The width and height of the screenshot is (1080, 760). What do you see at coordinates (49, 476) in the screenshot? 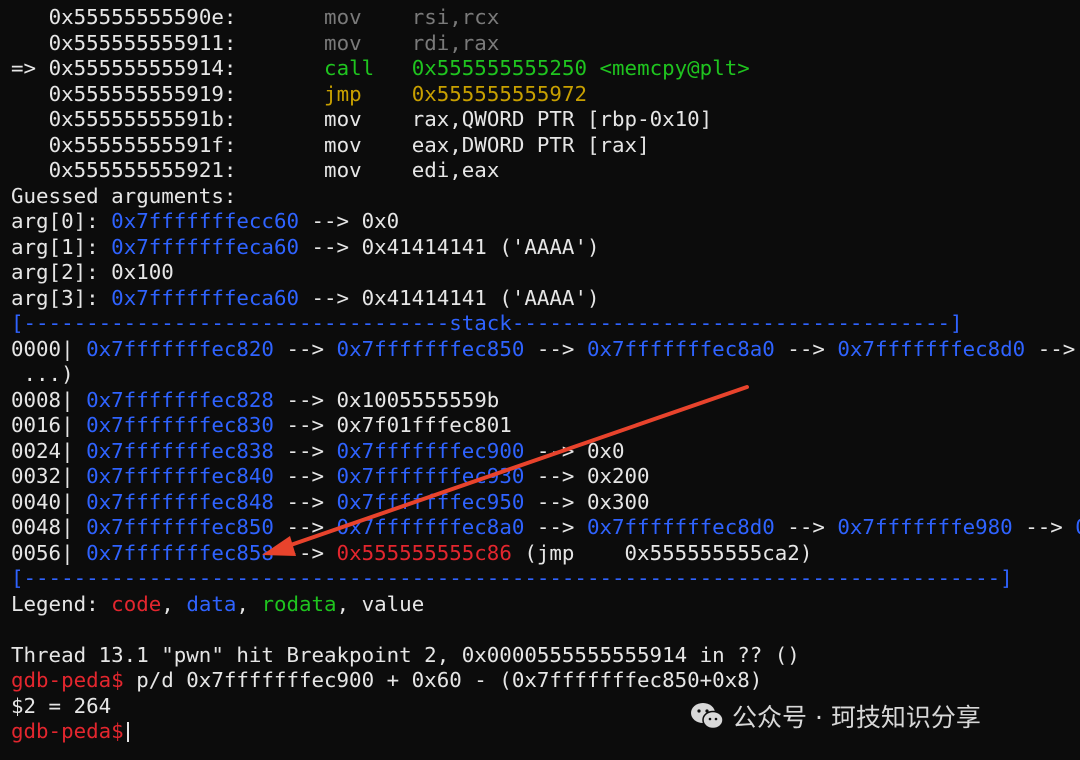
I see `stack-offset: 0032|` at bounding box center [49, 476].